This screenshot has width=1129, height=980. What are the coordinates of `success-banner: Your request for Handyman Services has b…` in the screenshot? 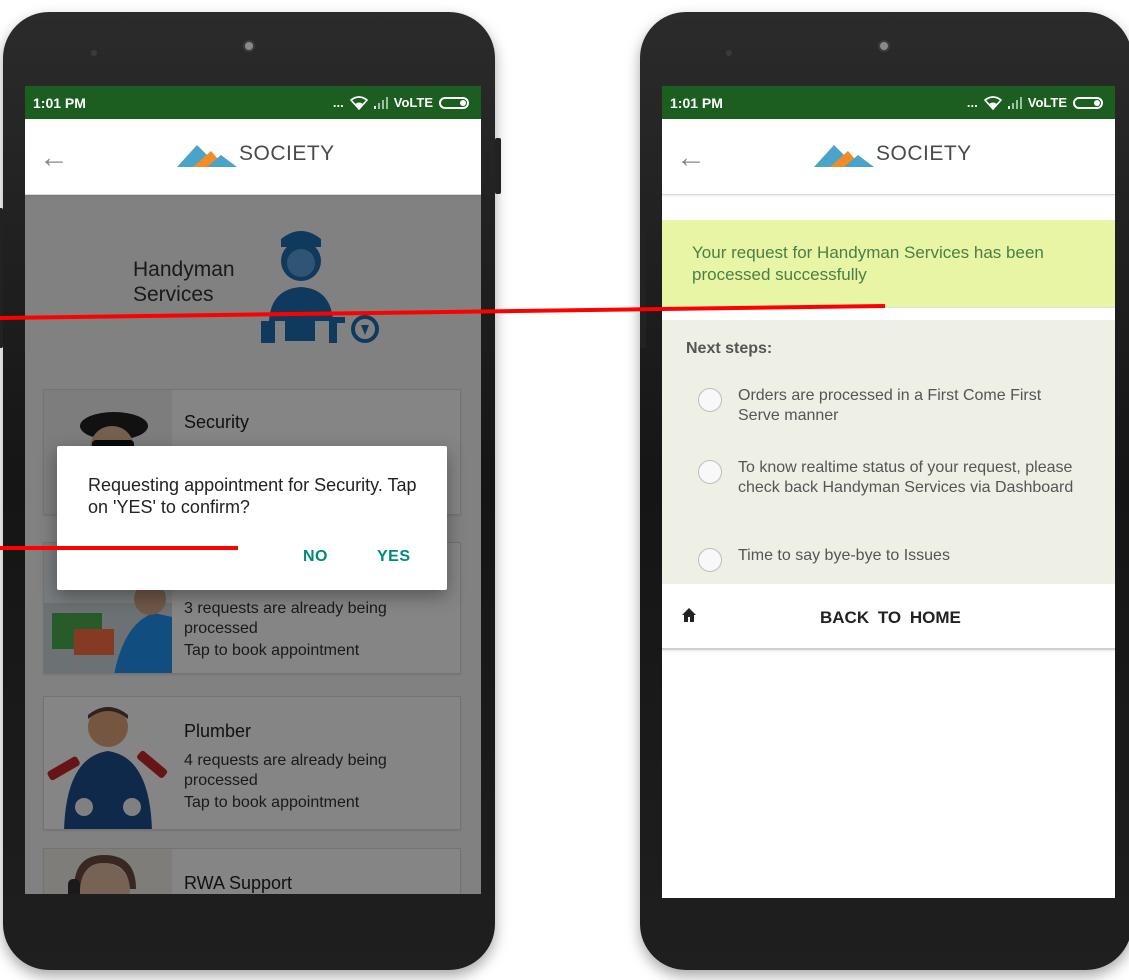 It's located at (888, 264).